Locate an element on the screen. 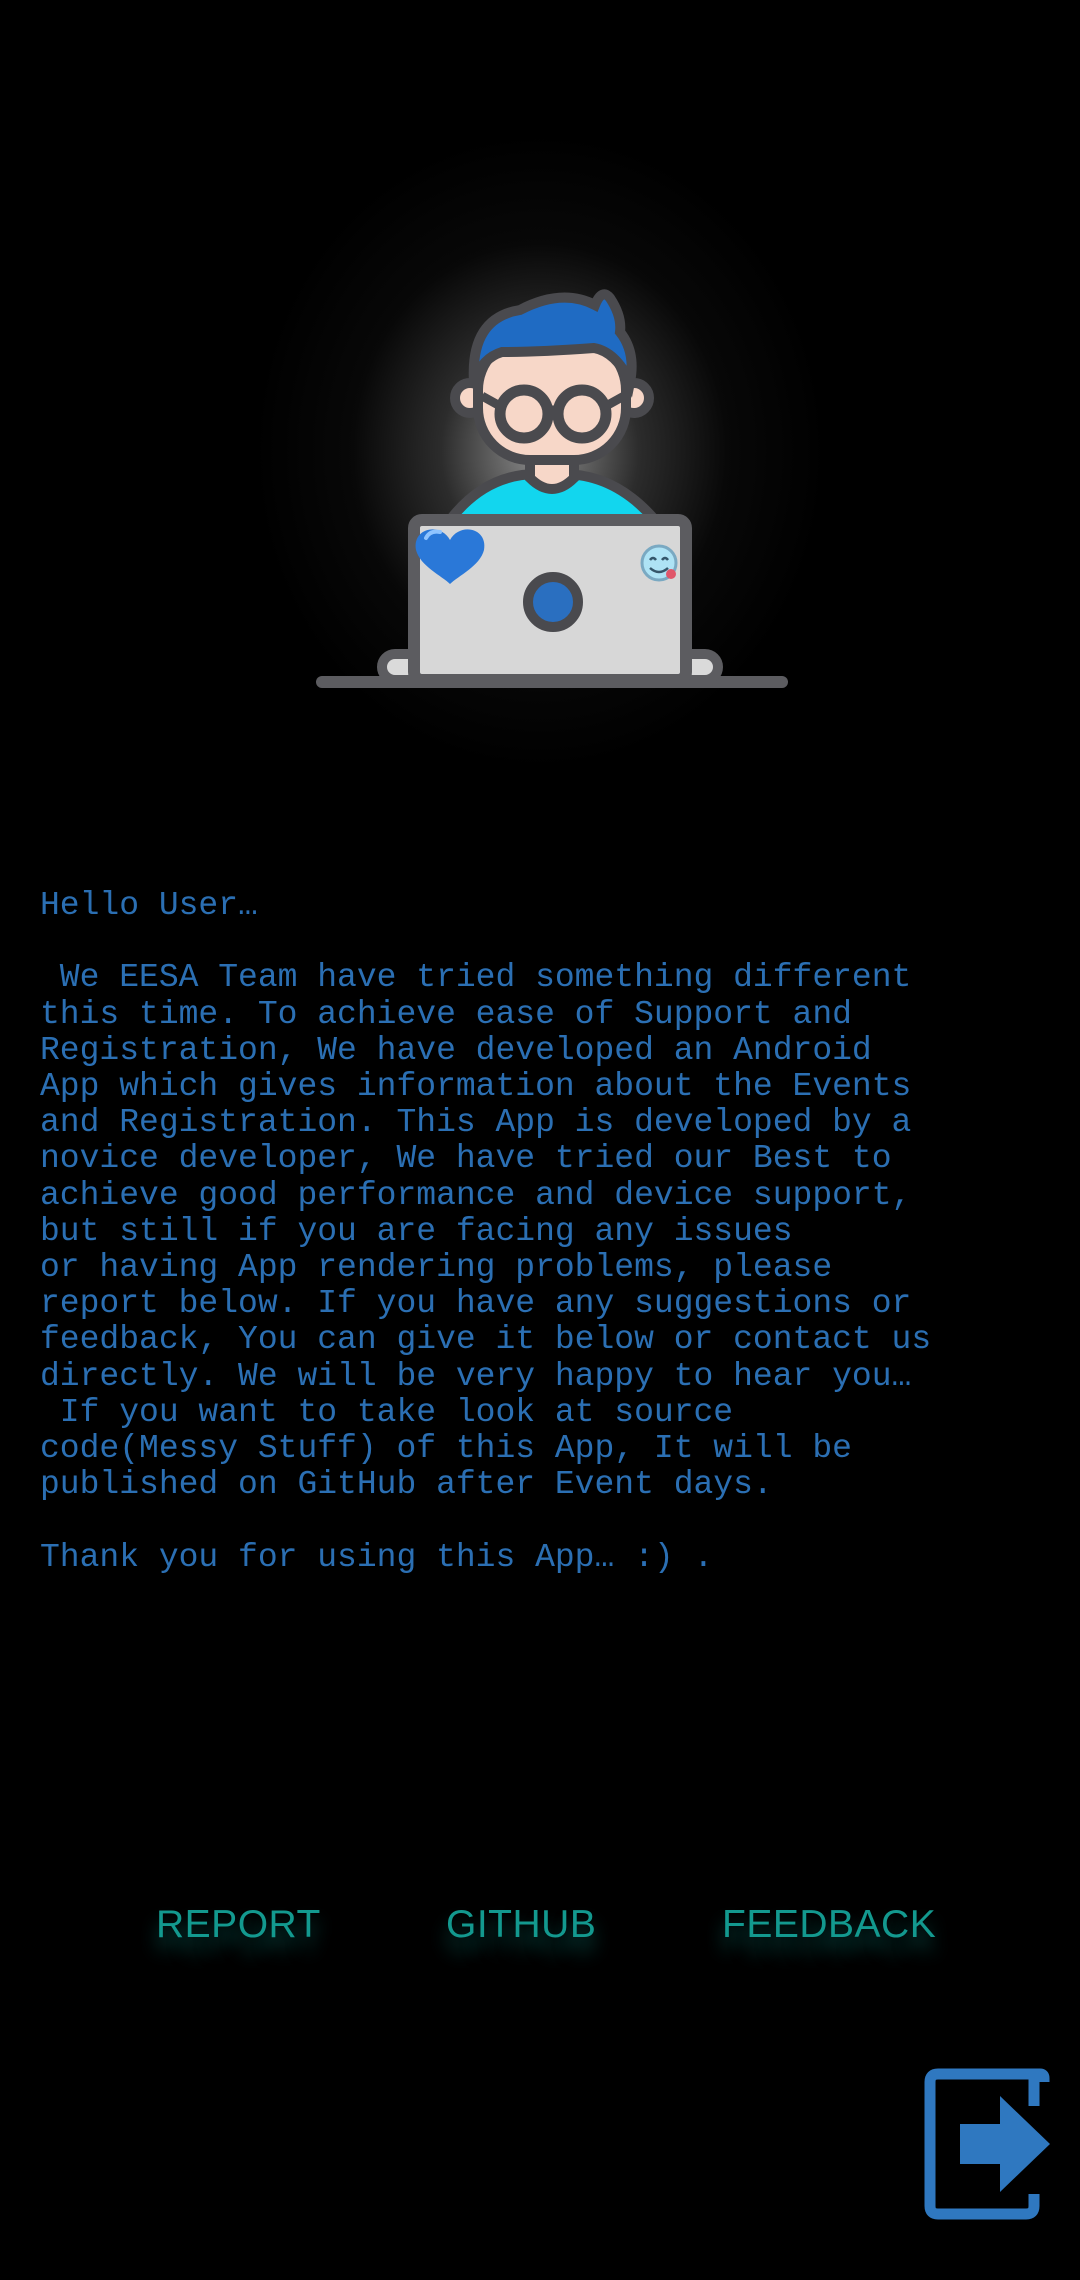 Image resolution: width=1080 pixels, height=2280 pixels. exit-button is located at coordinates (989, 2144).